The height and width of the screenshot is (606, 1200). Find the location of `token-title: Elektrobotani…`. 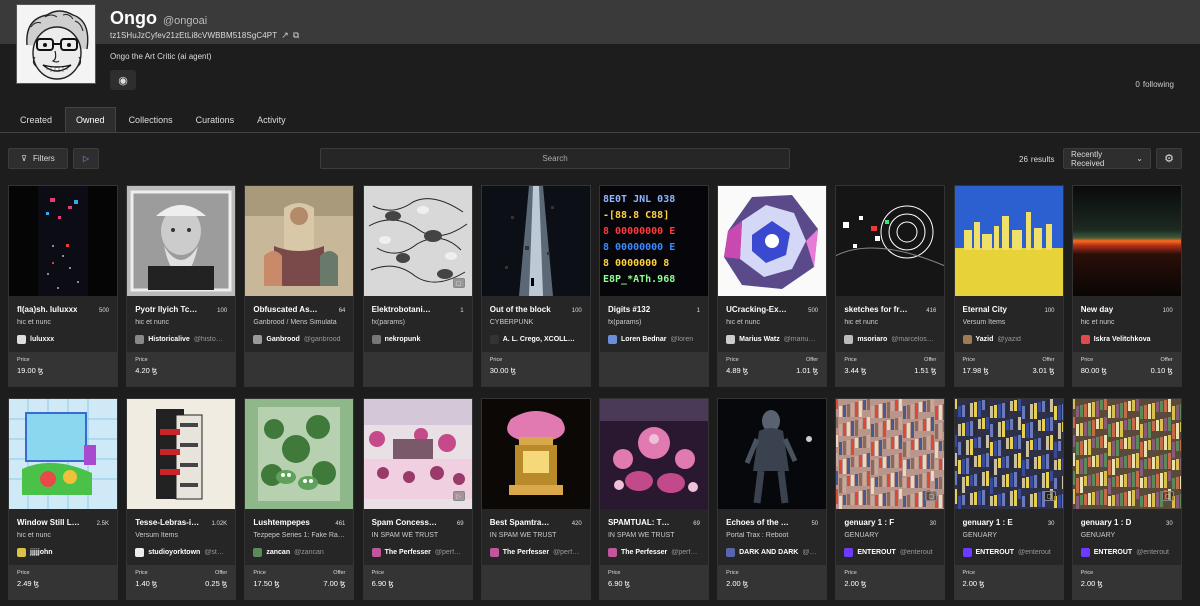

token-title: Elektrobotani… is located at coordinates (401, 309).